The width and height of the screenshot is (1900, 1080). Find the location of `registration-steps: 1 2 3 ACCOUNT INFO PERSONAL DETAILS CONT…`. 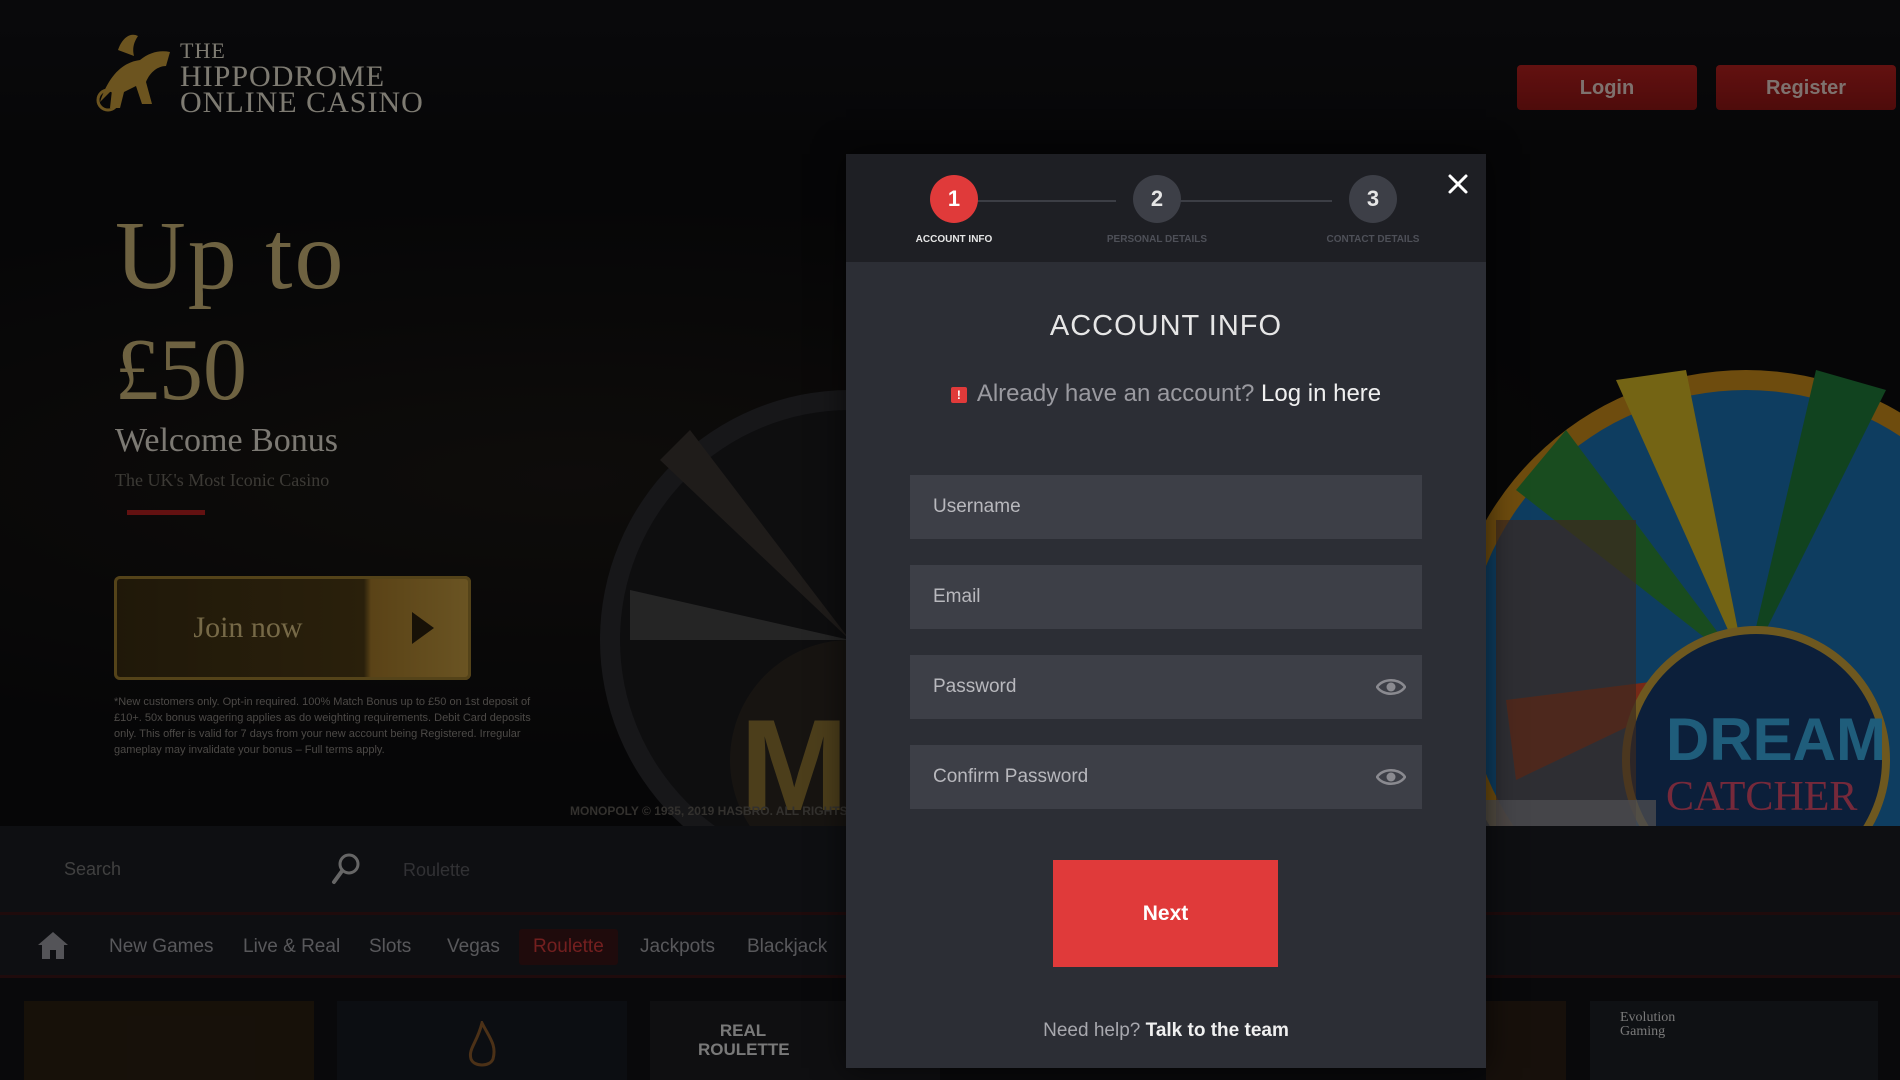

registration-steps: 1 2 3 ACCOUNT INFO PERSONAL DETAILS CONT… is located at coordinates (1166, 208).